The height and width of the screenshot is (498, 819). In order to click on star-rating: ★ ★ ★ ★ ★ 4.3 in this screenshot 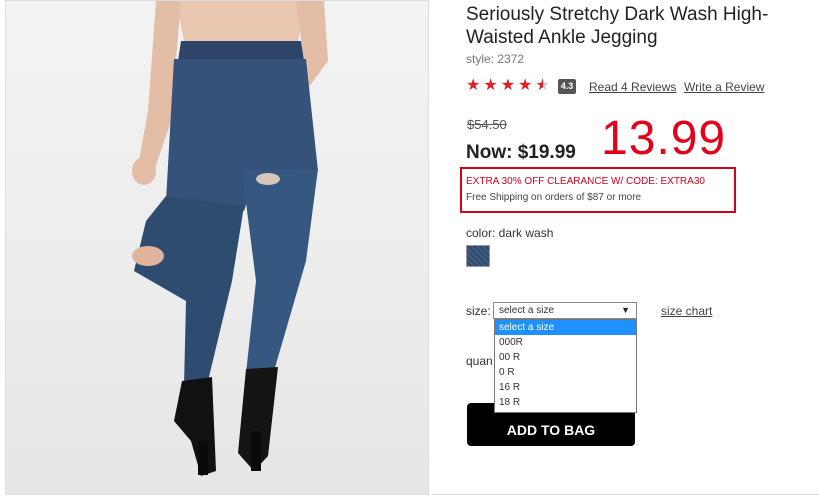, I will do `click(521, 86)`.